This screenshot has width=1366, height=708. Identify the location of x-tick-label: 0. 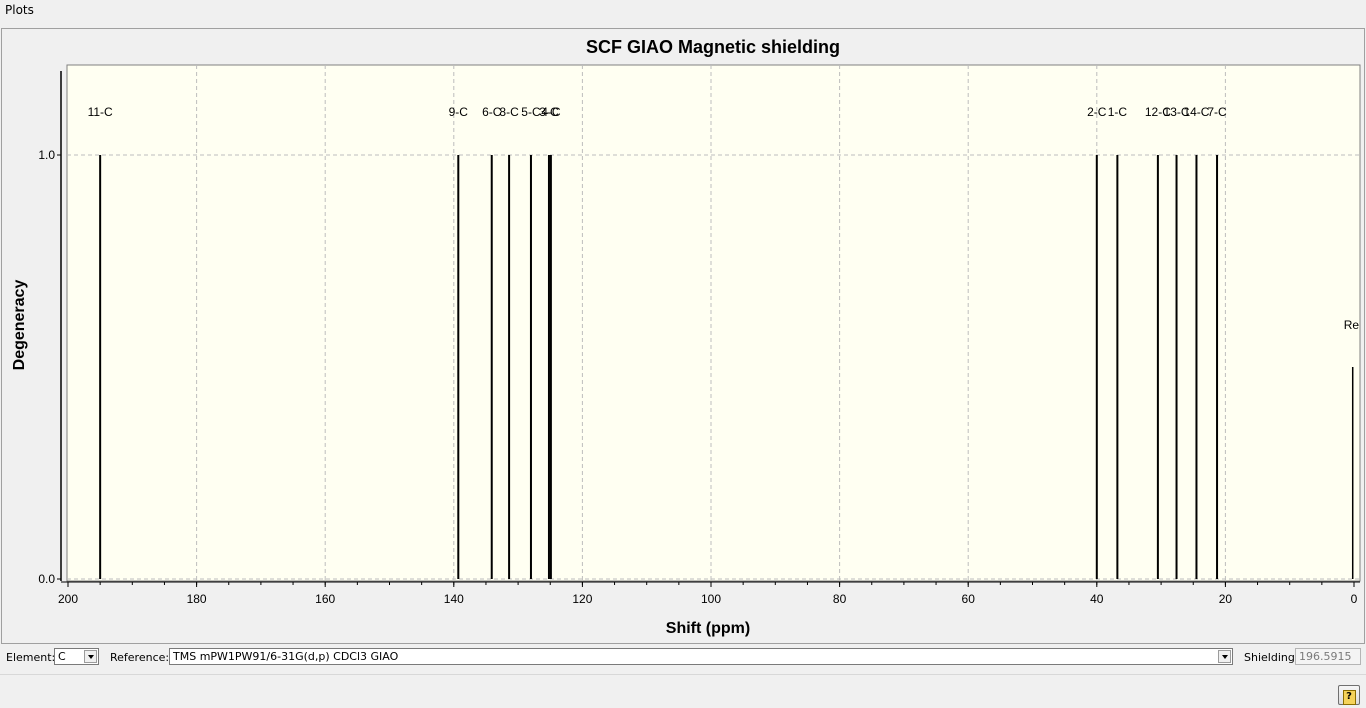
(1354, 599).